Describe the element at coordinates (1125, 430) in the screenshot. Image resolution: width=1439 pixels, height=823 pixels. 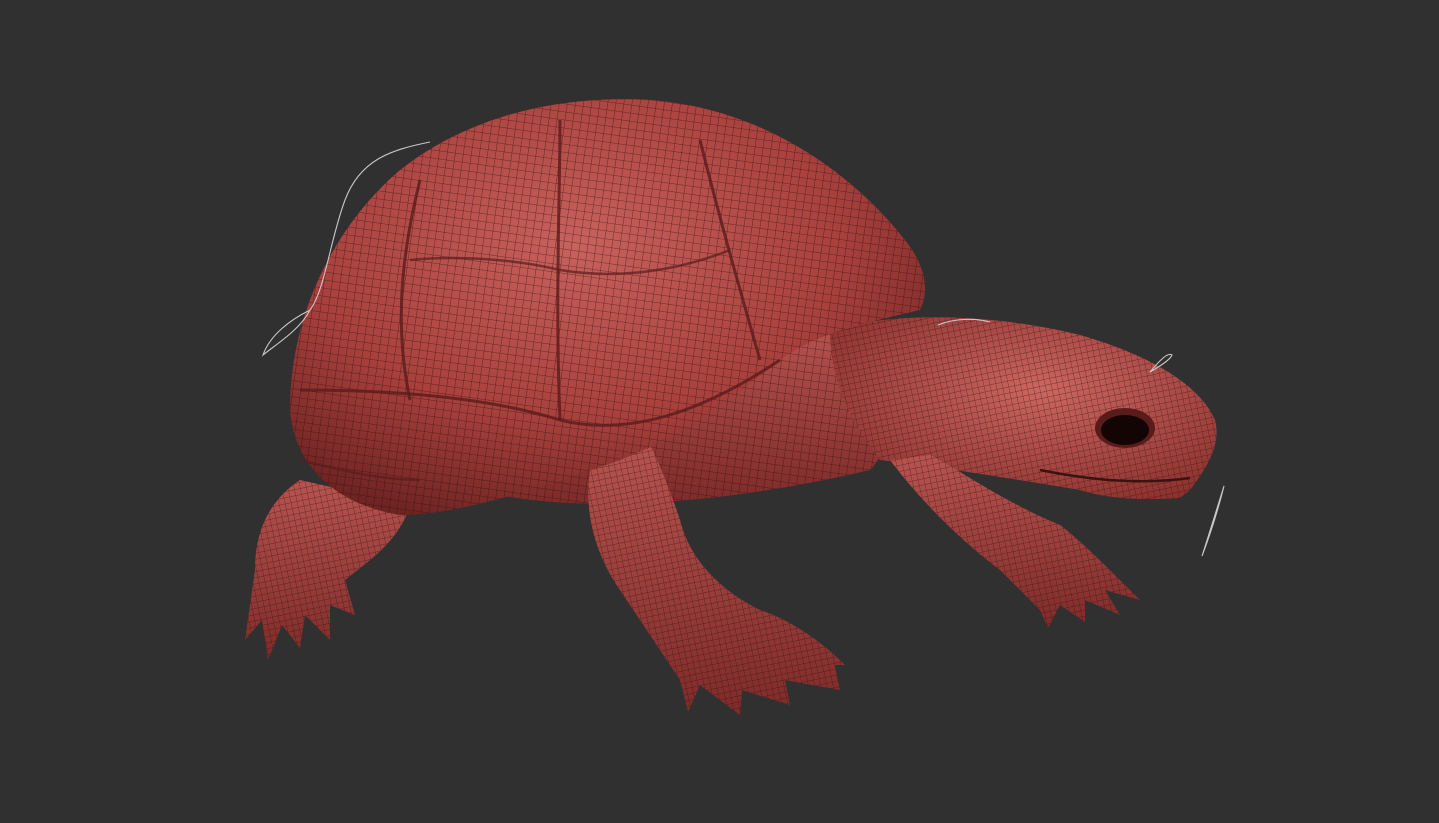
I see `eye` at that location.